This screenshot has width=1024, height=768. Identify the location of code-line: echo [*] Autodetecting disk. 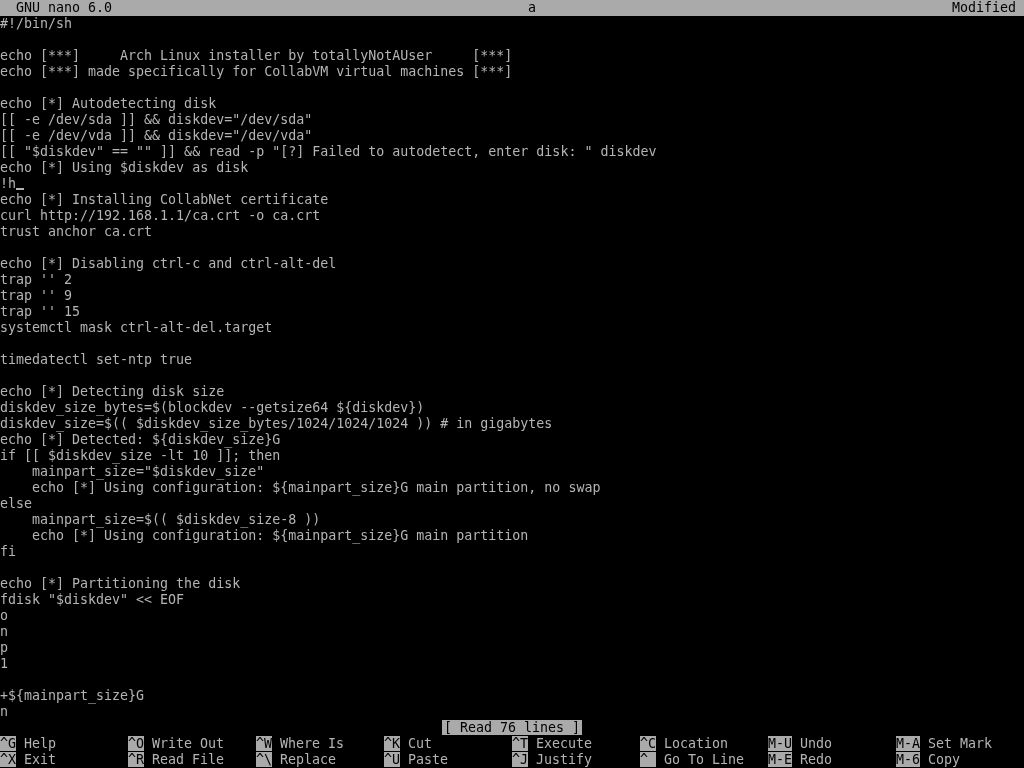
(108, 103).